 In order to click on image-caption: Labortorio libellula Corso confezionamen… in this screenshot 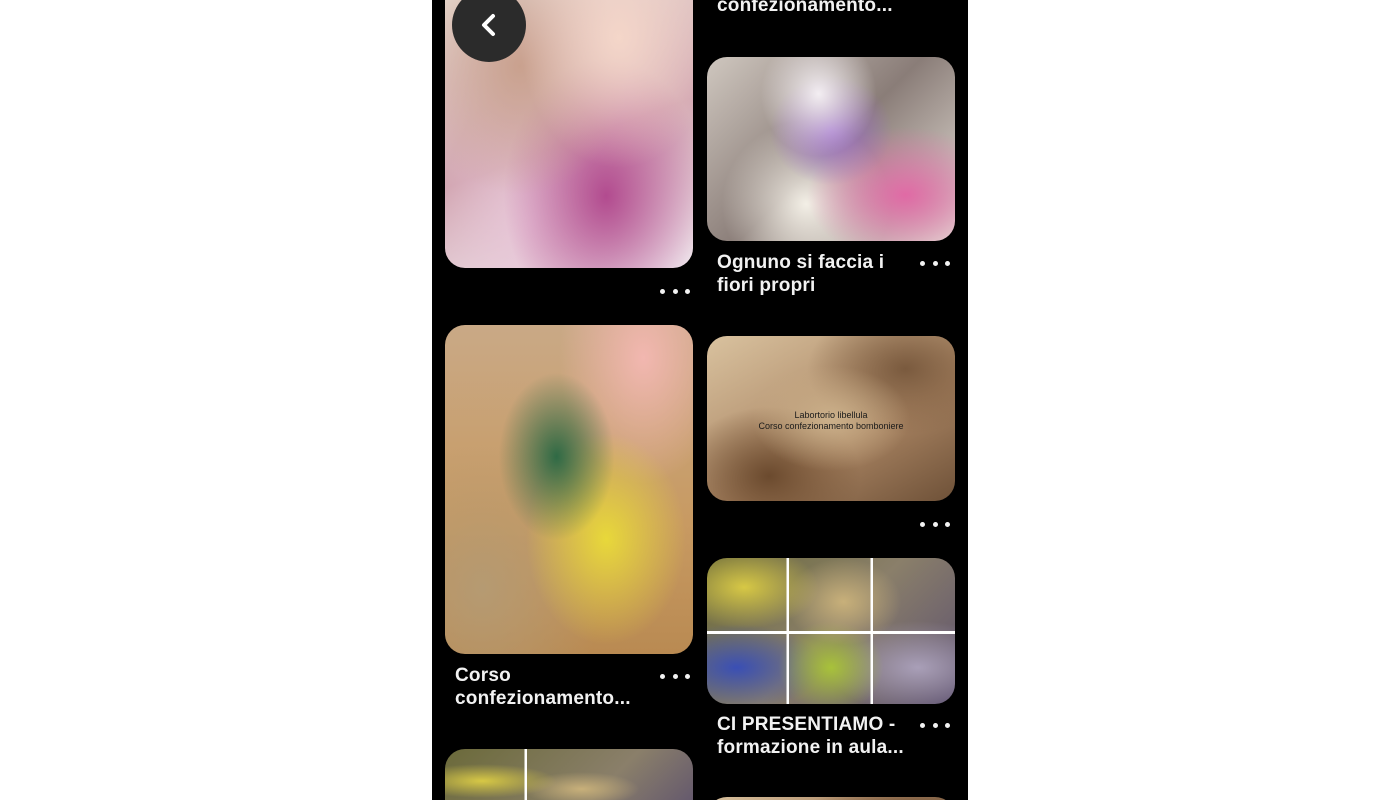, I will do `click(831, 420)`.